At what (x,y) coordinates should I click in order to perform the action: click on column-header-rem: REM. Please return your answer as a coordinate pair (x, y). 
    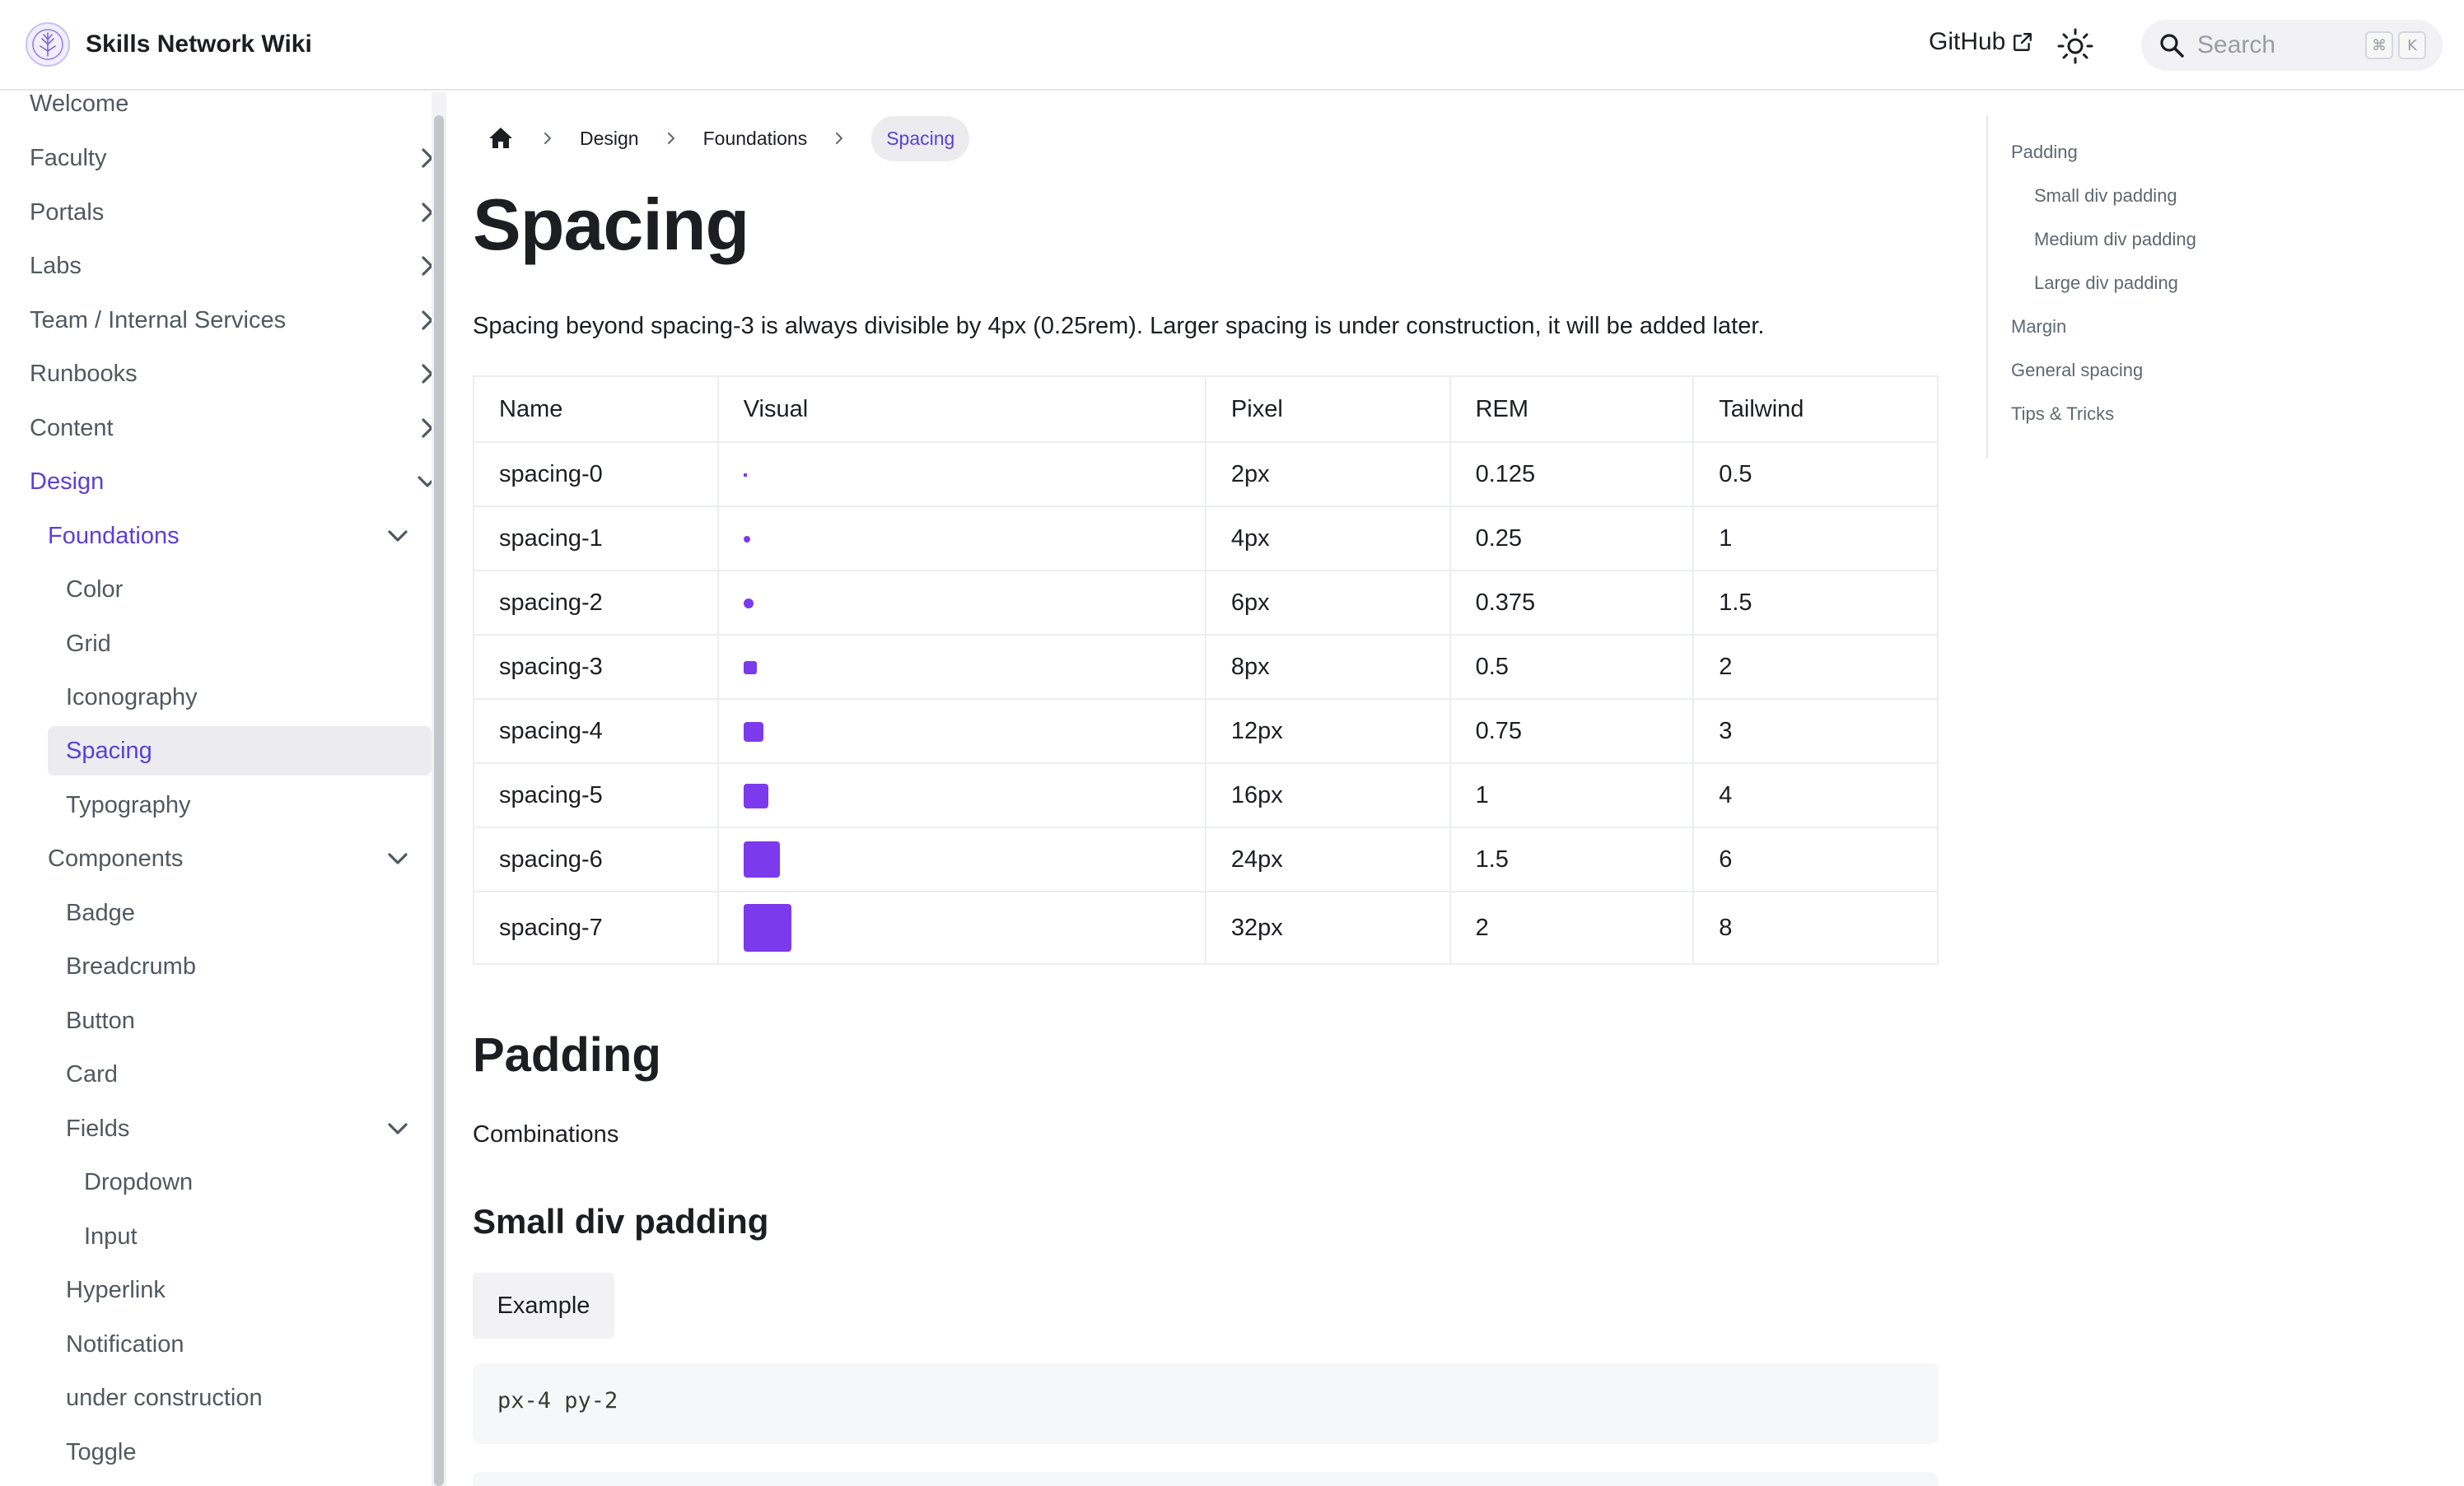
    Looking at the image, I should click on (1572, 409).